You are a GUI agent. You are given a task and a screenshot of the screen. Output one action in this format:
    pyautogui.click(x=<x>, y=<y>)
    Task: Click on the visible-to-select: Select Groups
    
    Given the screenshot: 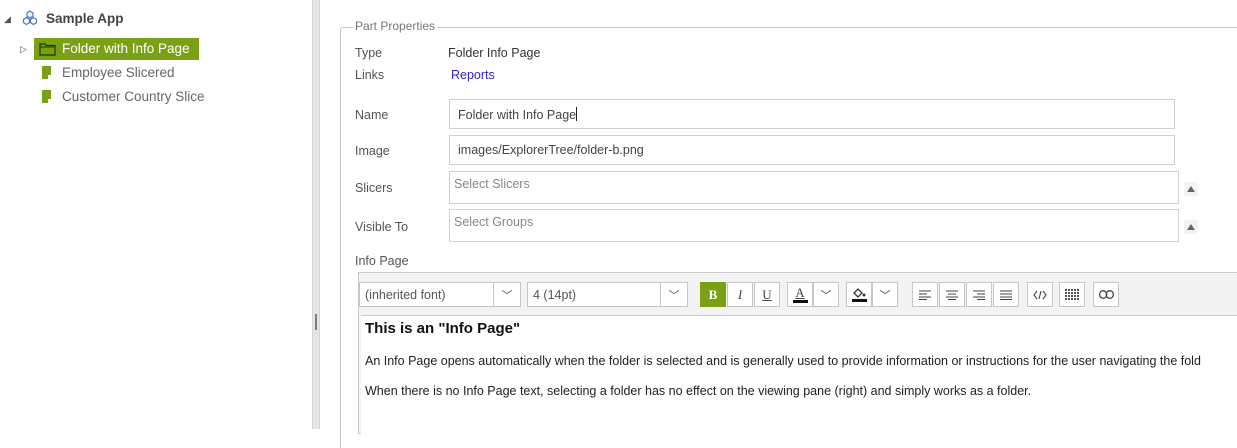 What is the action you would take?
    pyautogui.click(x=814, y=225)
    